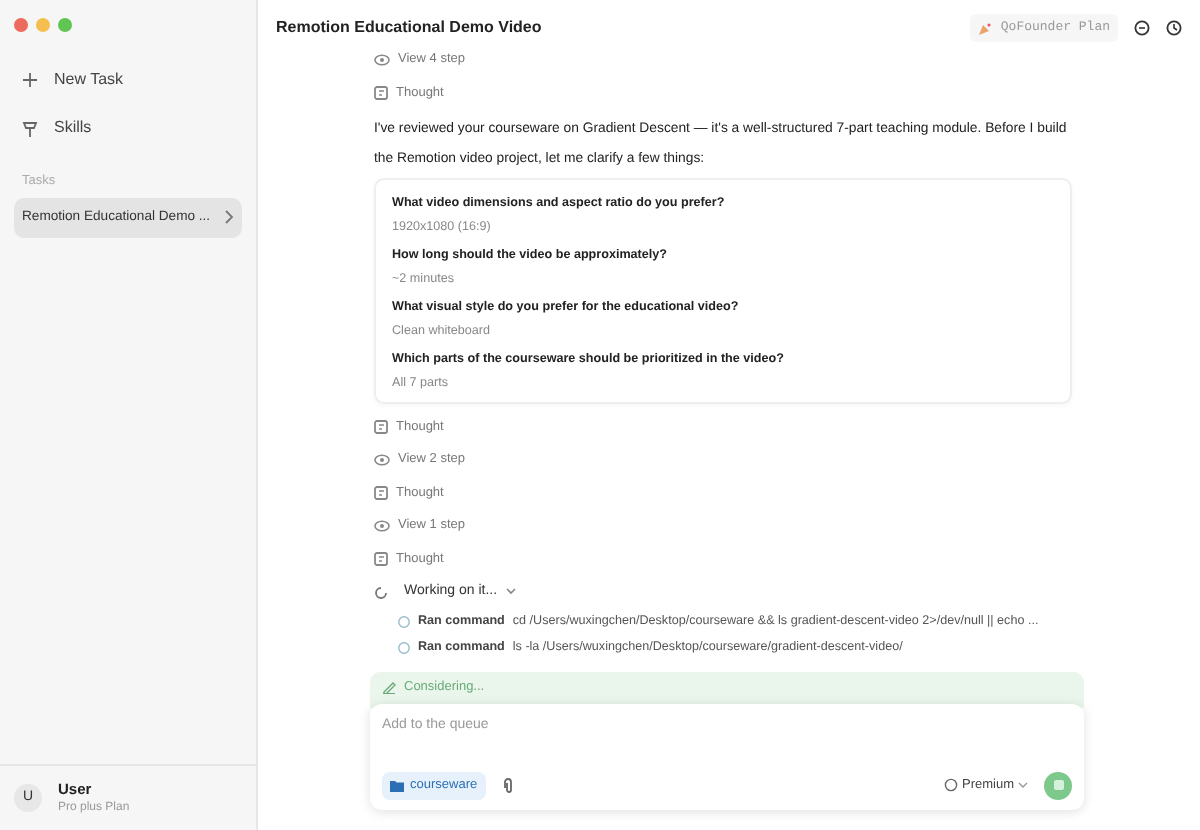  What do you see at coordinates (65, 25) in the screenshot?
I see `zoom-dot` at bounding box center [65, 25].